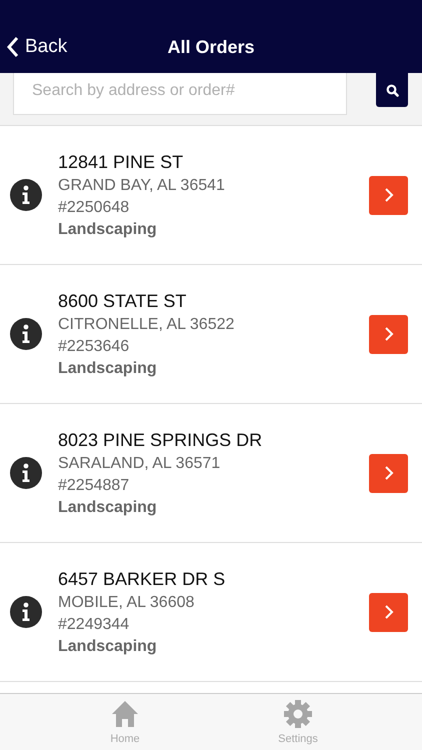 This screenshot has height=750, width=422. I want to click on order-number: #2253646, so click(94, 347).